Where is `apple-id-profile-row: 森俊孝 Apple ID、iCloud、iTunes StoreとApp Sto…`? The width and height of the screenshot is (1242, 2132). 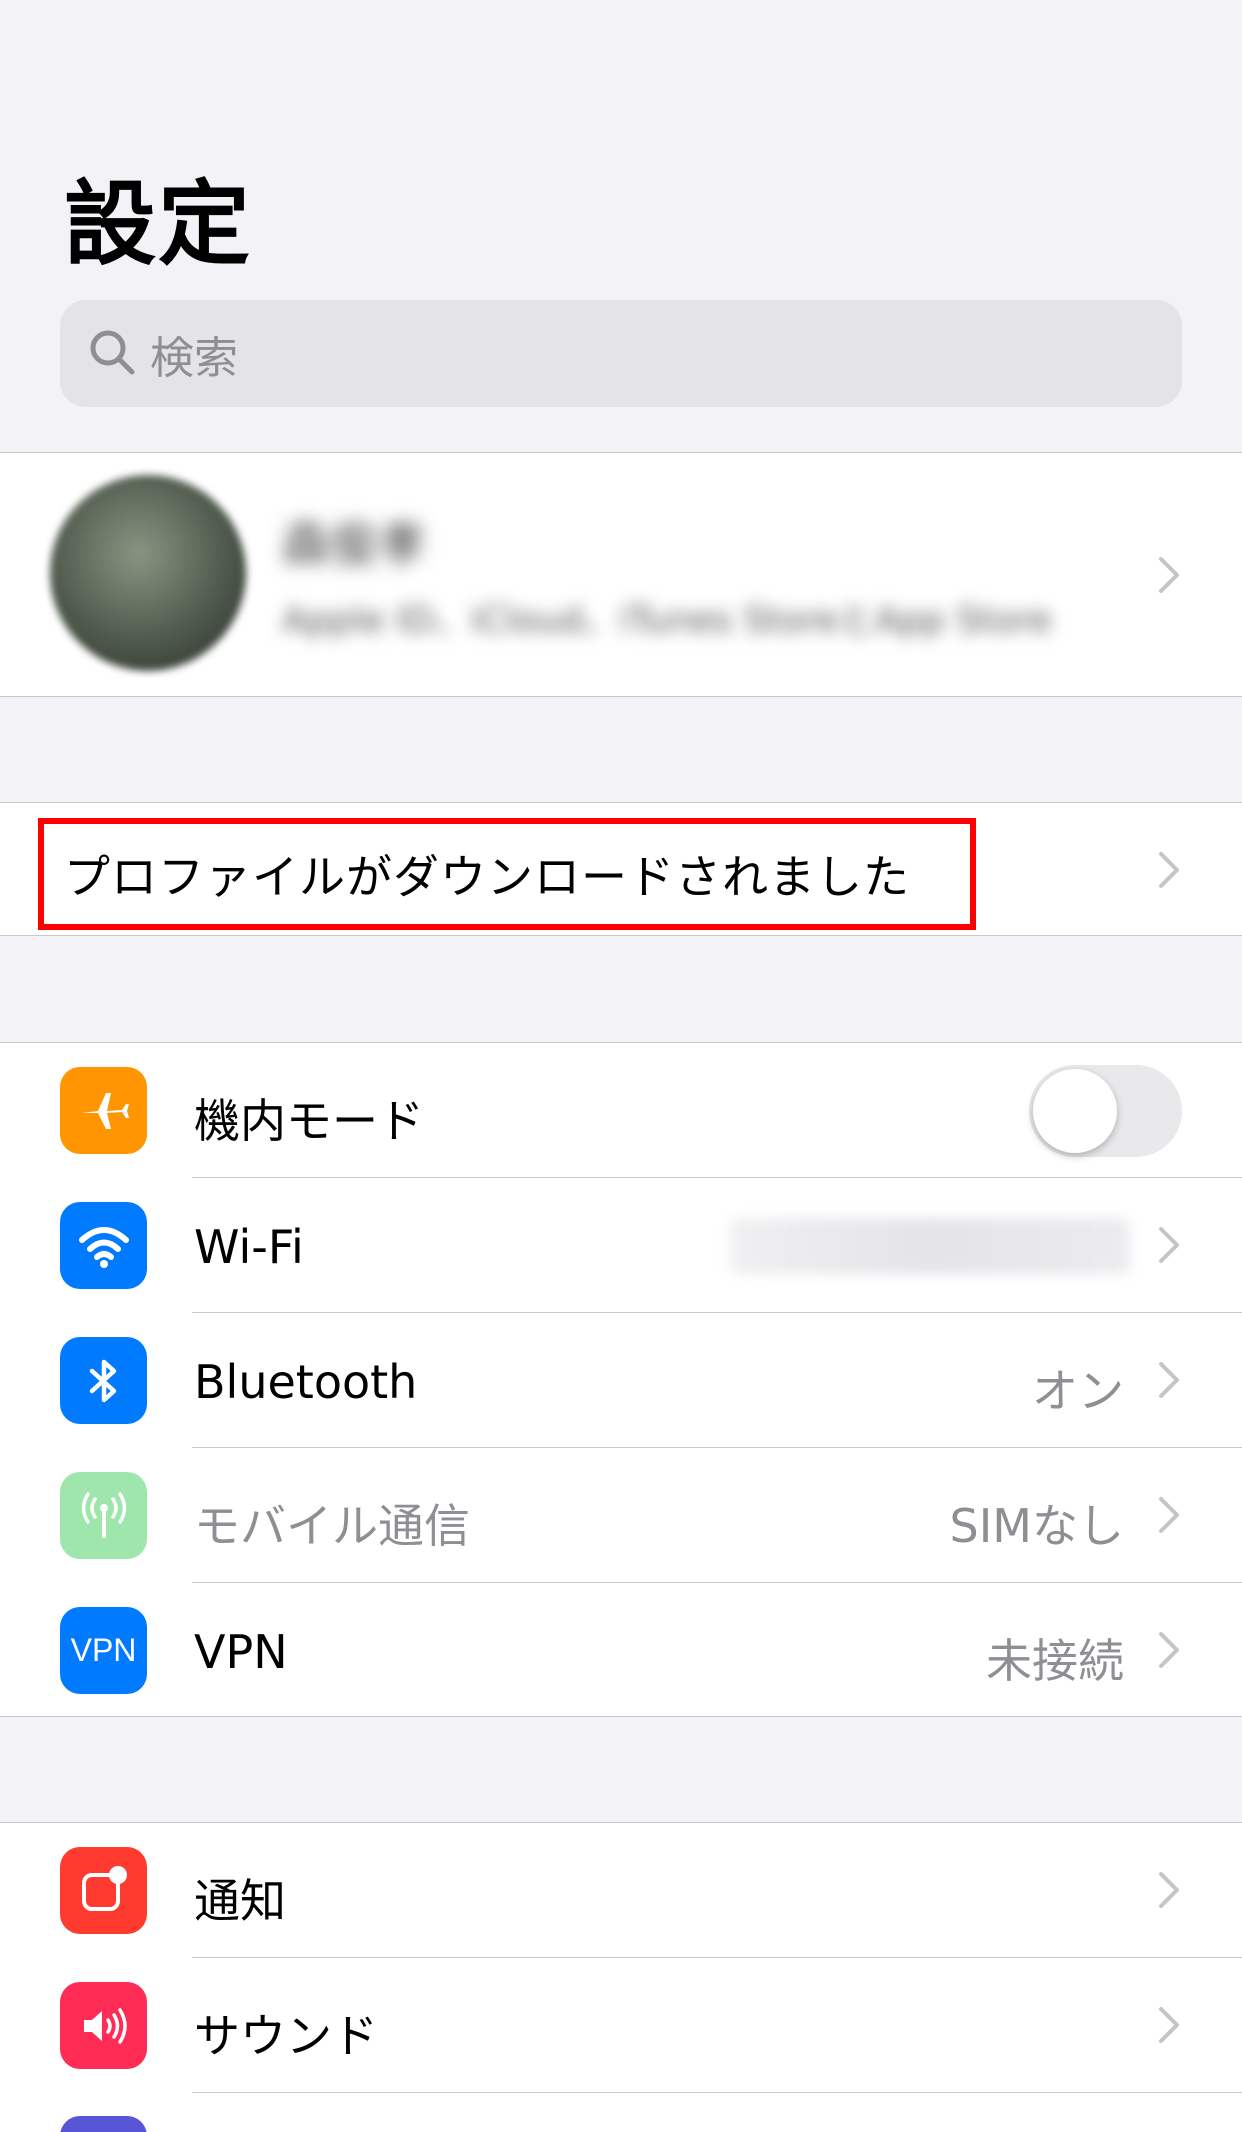 apple-id-profile-row: 森俊孝 Apple ID、iCloud、iTunes StoreとApp Sto… is located at coordinates (621, 574).